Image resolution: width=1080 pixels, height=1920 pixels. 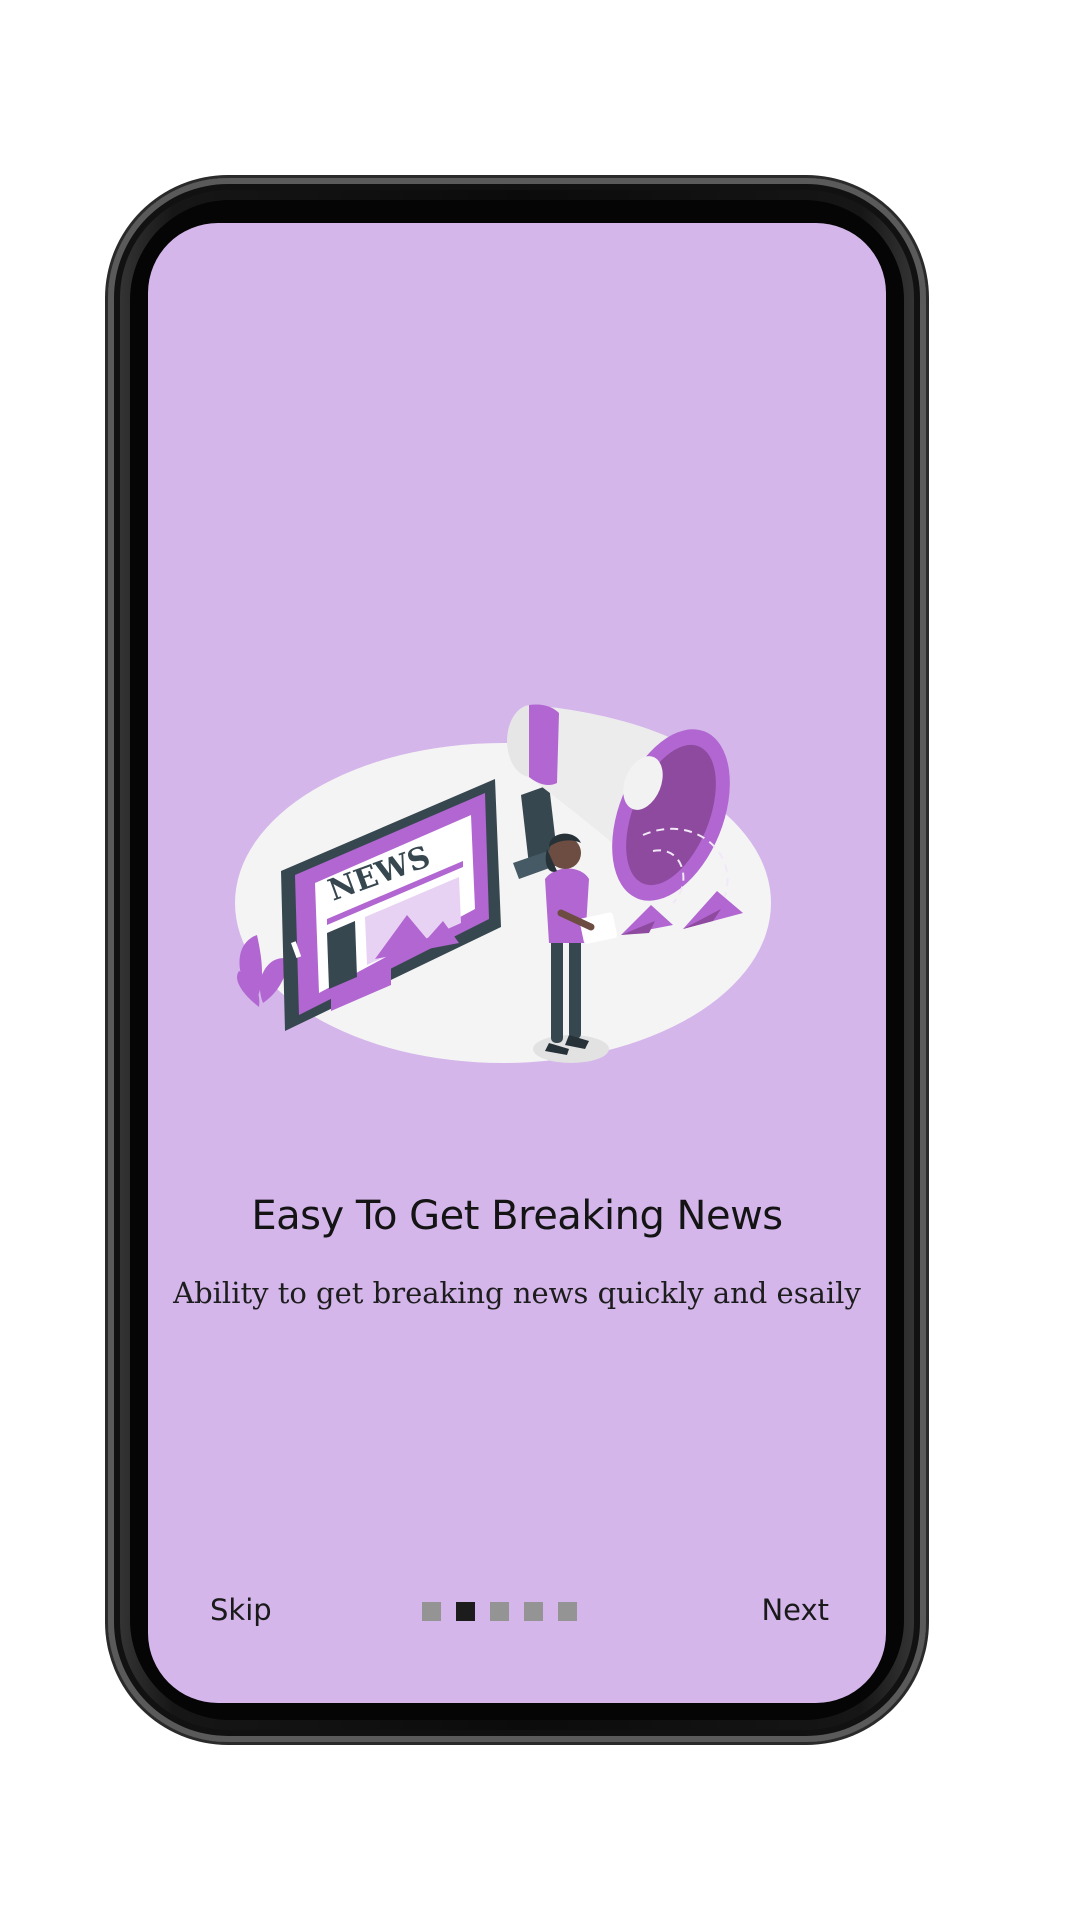 I want to click on page-indicator, so click(x=499, y=1611).